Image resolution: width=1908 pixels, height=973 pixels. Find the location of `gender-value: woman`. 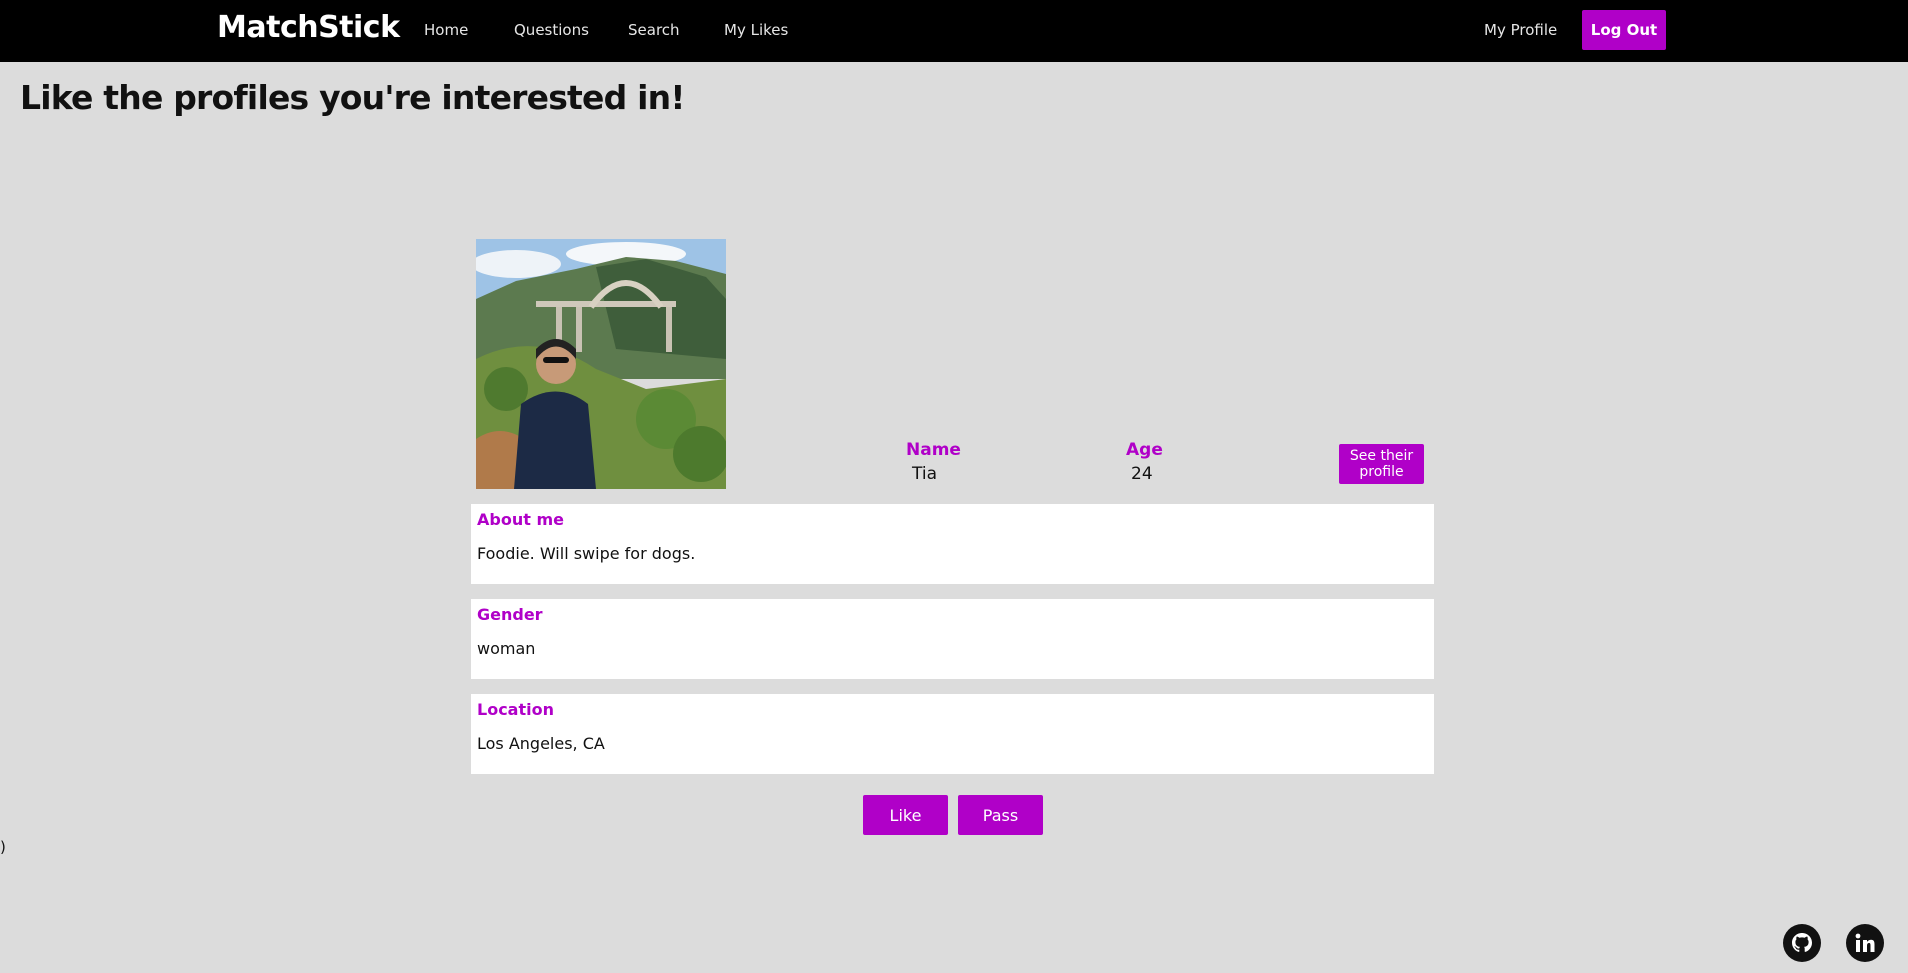

gender-value: woman is located at coordinates (506, 648).